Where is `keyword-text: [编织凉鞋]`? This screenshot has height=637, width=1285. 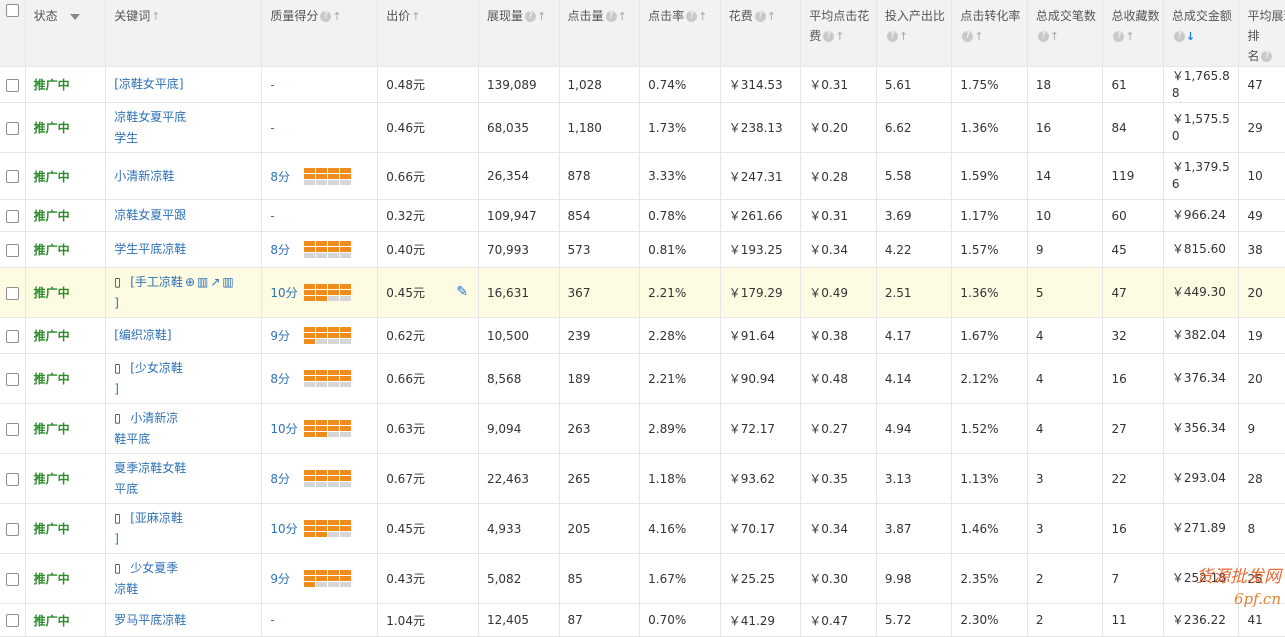 keyword-text: [编织凉鞋] is located at coordinates (142, 335).